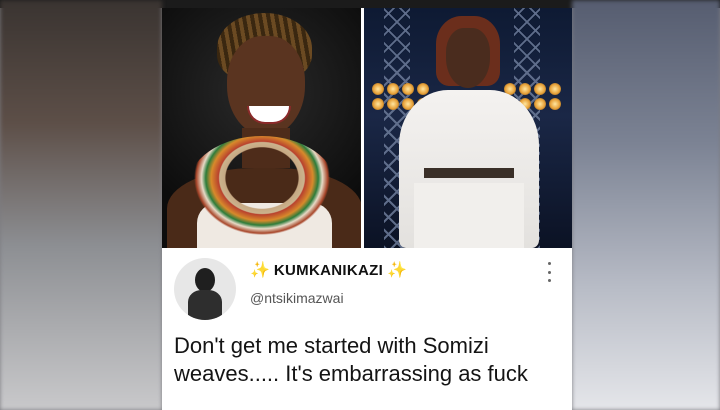 This screenshot has height=410, width=720. Describe the element at coordinates (549, 272) in the screenshot. I see `more-vertical-icon` at that location.